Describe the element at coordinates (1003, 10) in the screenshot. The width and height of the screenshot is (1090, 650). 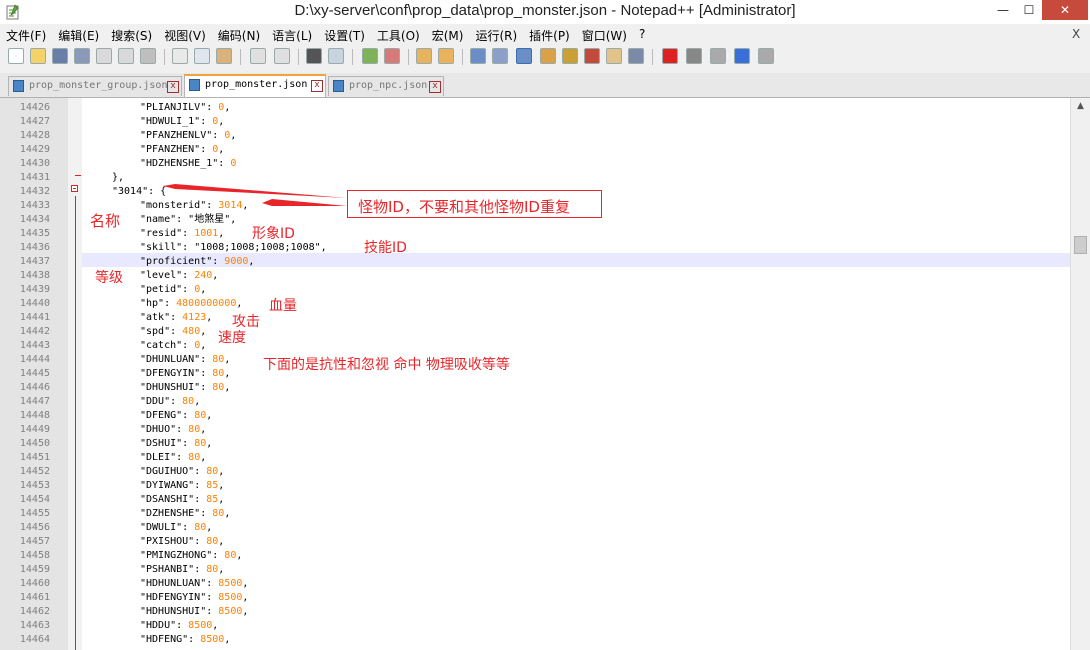
I see `minimize-button: —` at that location.